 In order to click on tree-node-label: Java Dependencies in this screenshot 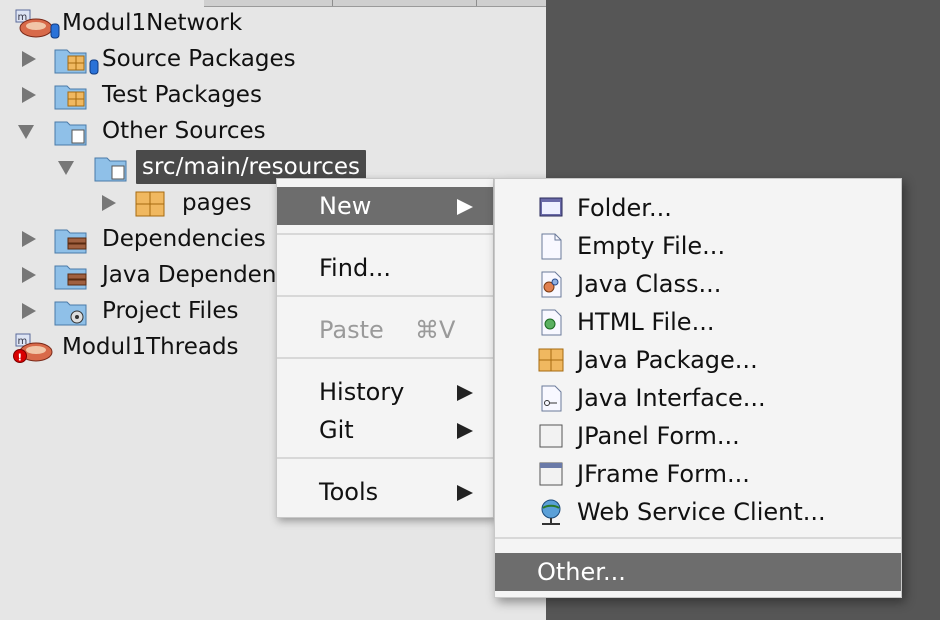, I will do `click(189, 275)`.